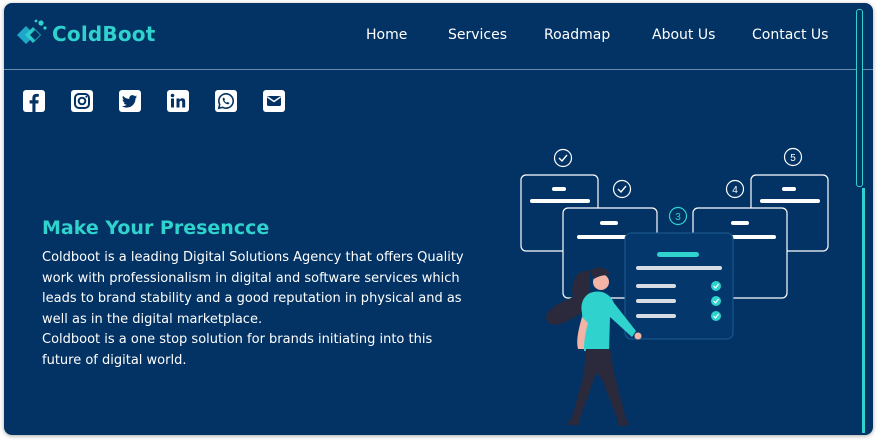 The width and height of the screenshot is (881, 444). What do you see at coordinates (859, 98) in the screenshot?
I see `scrollbar-thumb` at bounding box center [859, 98].